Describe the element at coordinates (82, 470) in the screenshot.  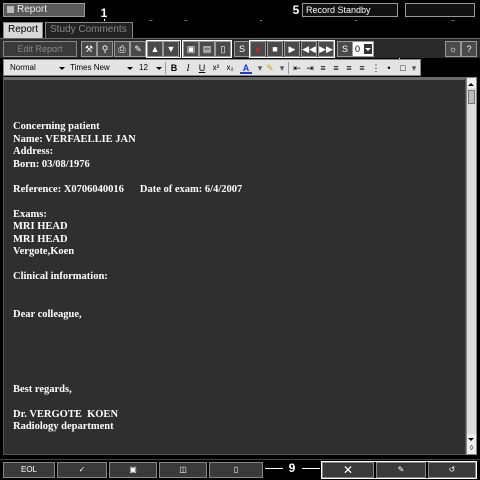
I see `approve-icon: ✓` at that location.